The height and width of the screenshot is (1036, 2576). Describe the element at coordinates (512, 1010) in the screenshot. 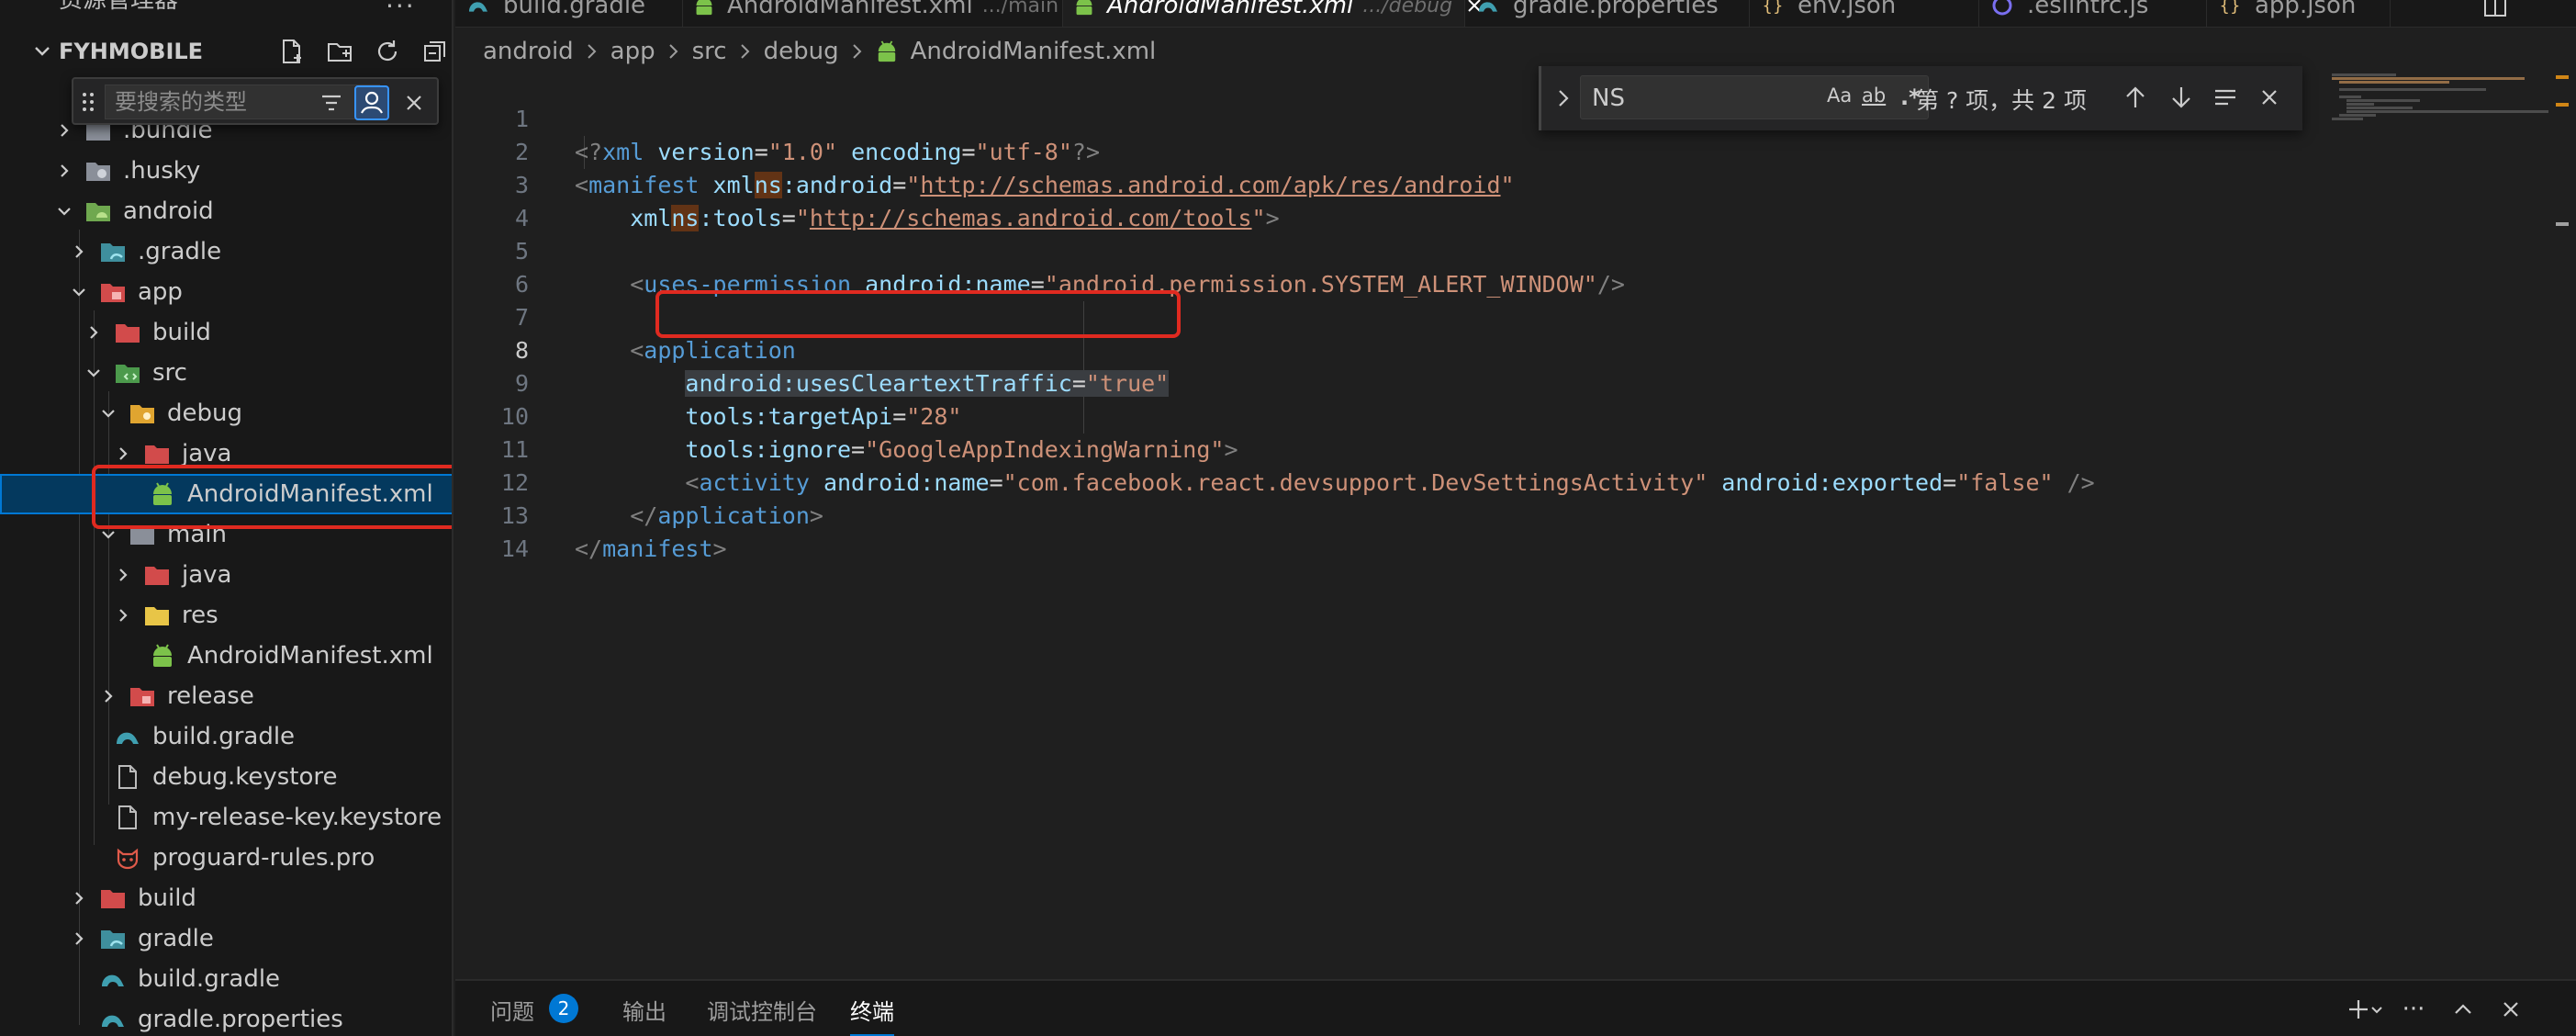

I see `tab-problems: 问题` at that location.